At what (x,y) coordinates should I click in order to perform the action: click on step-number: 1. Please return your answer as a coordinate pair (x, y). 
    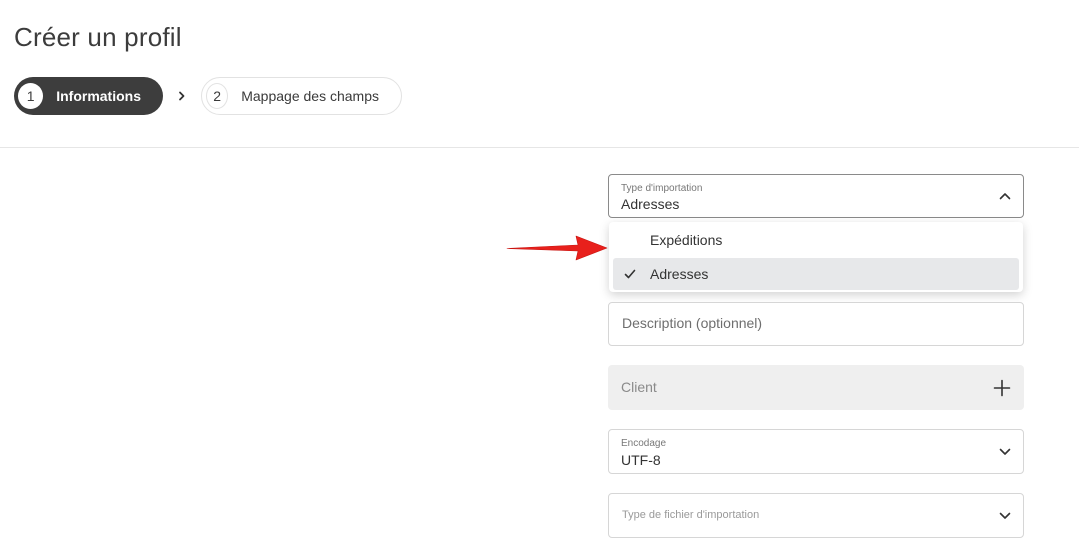
    Looking at the image, I should click on (31, 96).